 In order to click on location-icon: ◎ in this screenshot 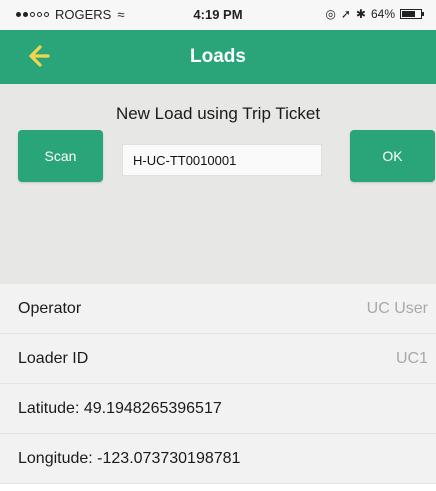, I will do `click(330, 14)`.